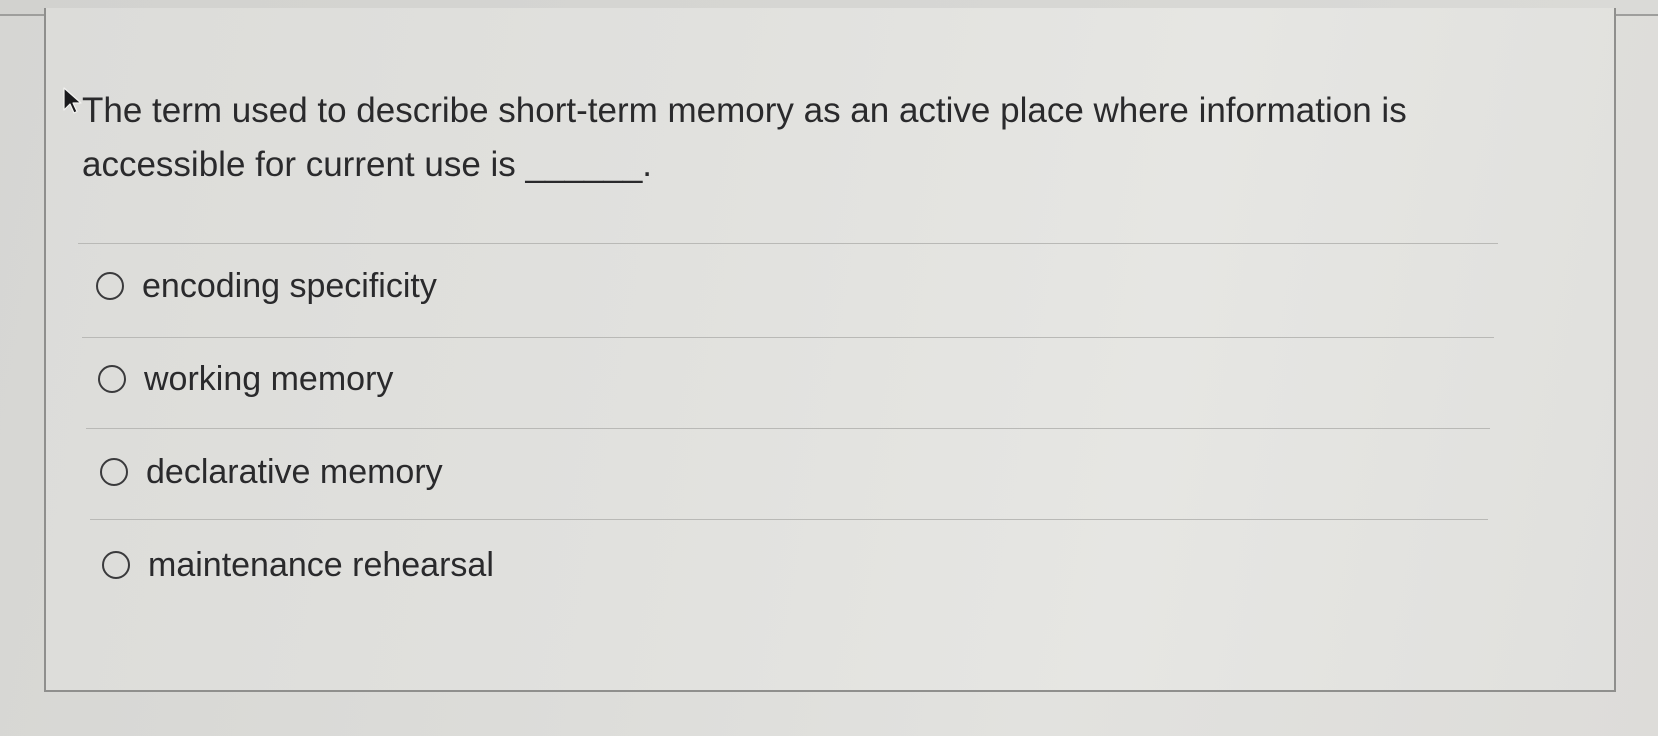 The width and height of the screenshot is (1658, 736). Describe the element at coordinates (72, 100) in the screenshot. I see `mouse-pointer-icon` at that location.